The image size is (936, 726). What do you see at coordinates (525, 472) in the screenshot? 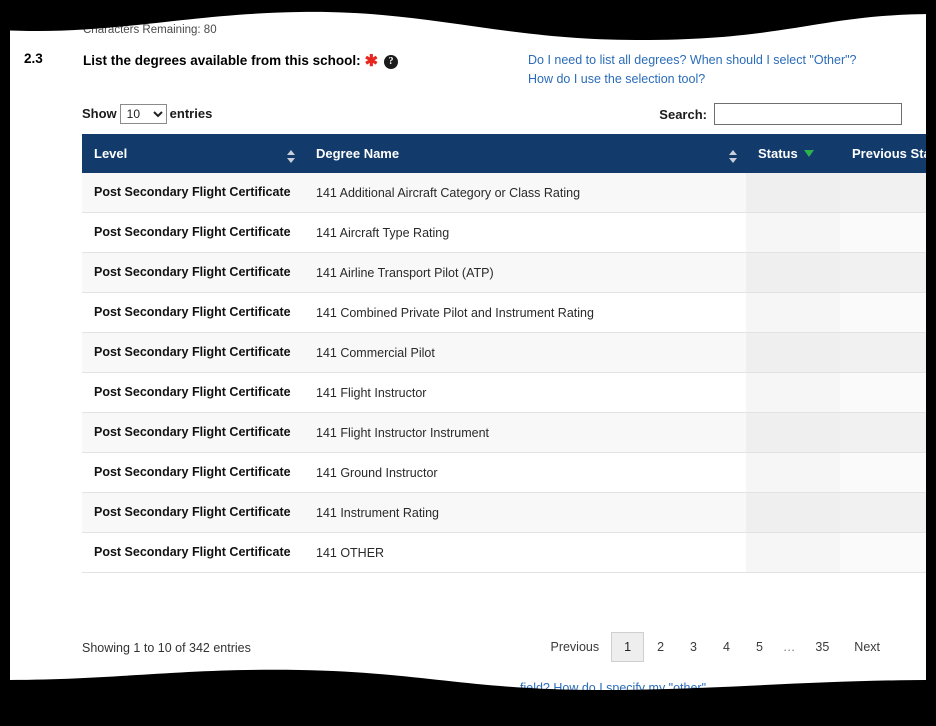
I see `cell-degree-name: 141 Ground Instructor` at bounding box center [525, 472].